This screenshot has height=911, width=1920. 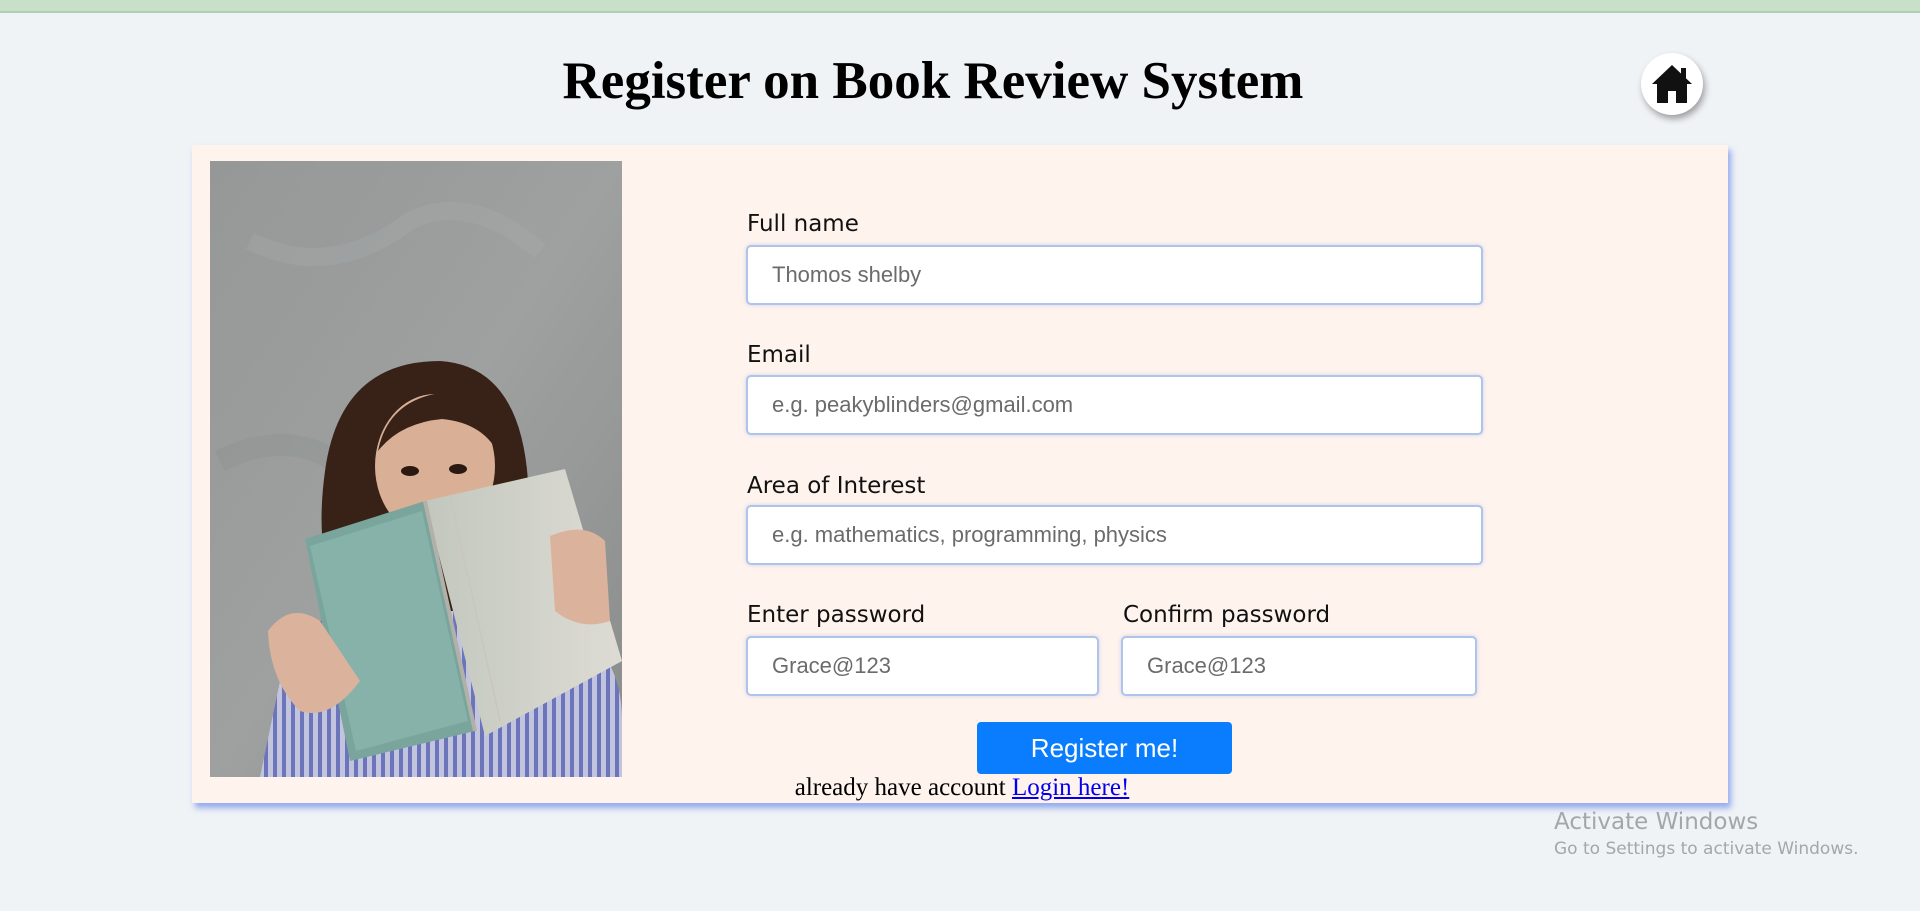 What do you see at coordinates (933, 81) in the screenshot?
I see `page-title: Register on Book Review System` at bounding box center [933, 81].